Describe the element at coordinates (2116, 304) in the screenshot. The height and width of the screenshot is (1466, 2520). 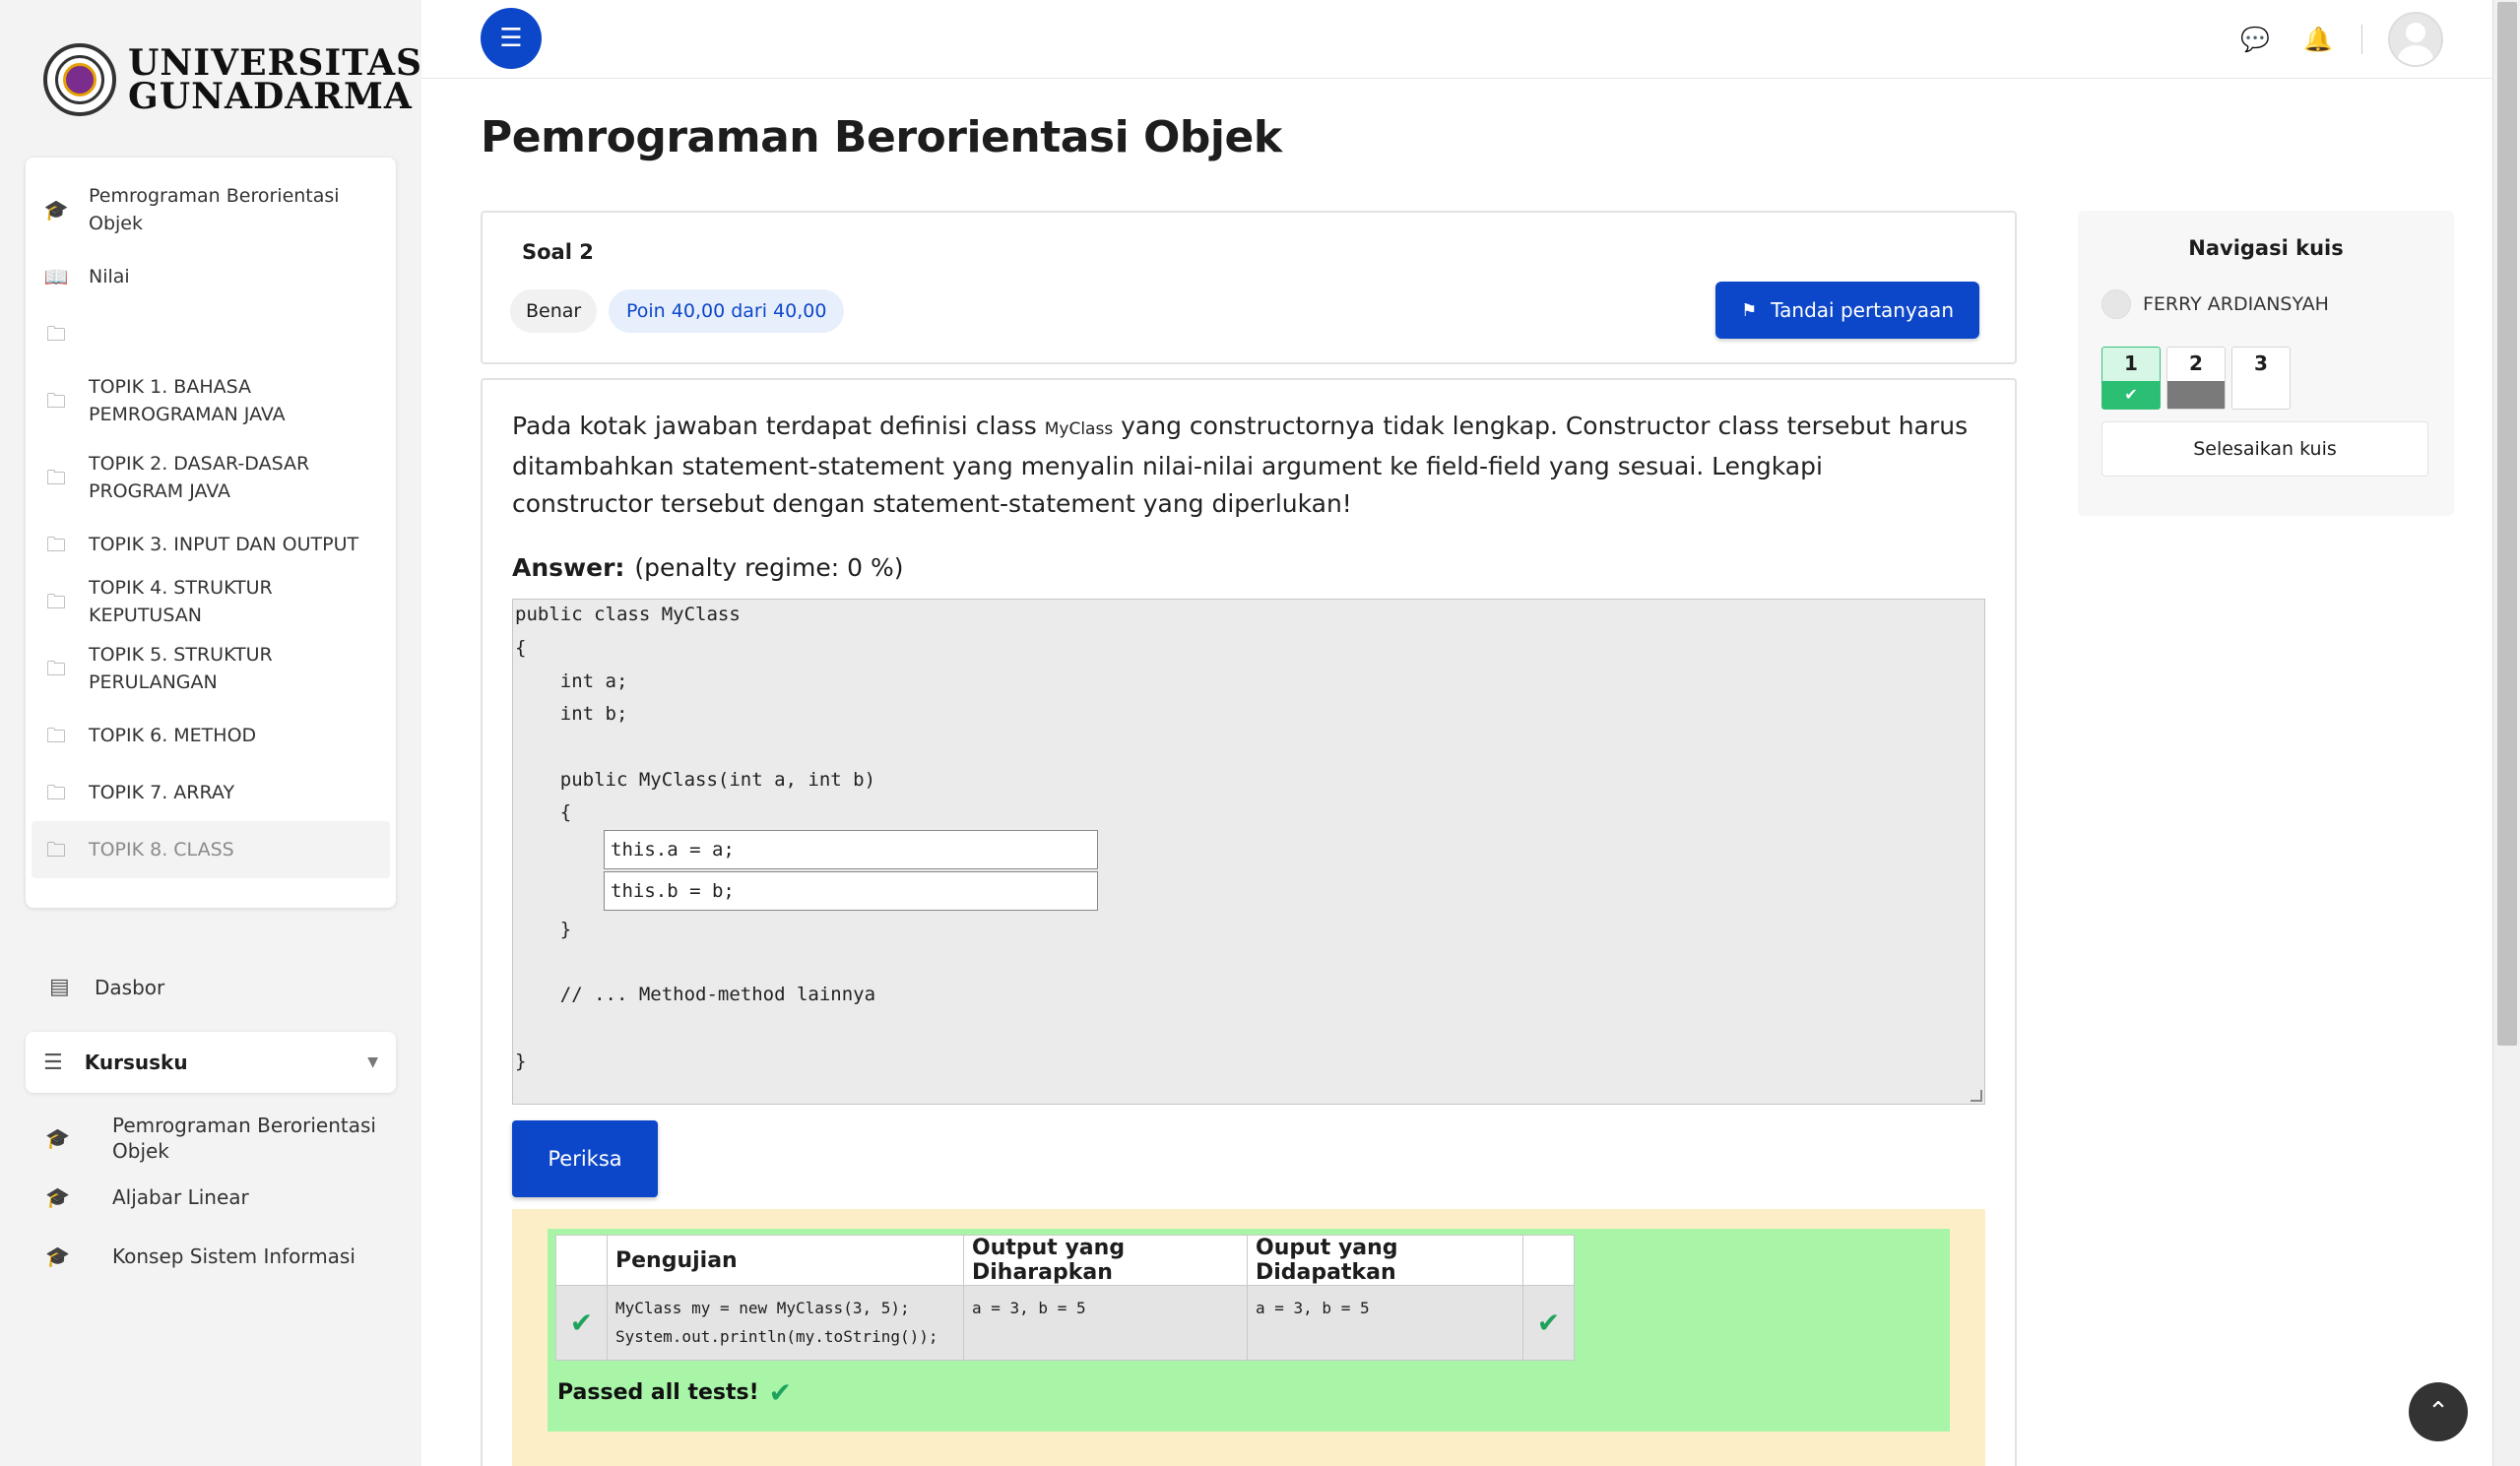
I see `user-avatar-small` at that location.